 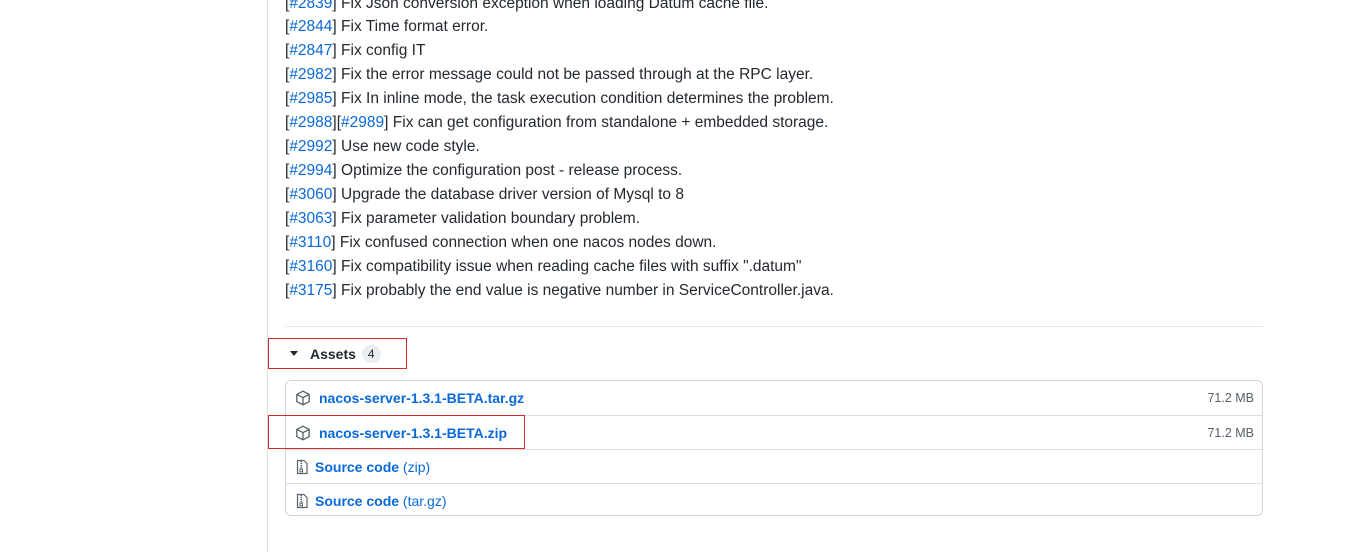 I want to click on assets-count-badge: 4, so click(x=371, y=353).